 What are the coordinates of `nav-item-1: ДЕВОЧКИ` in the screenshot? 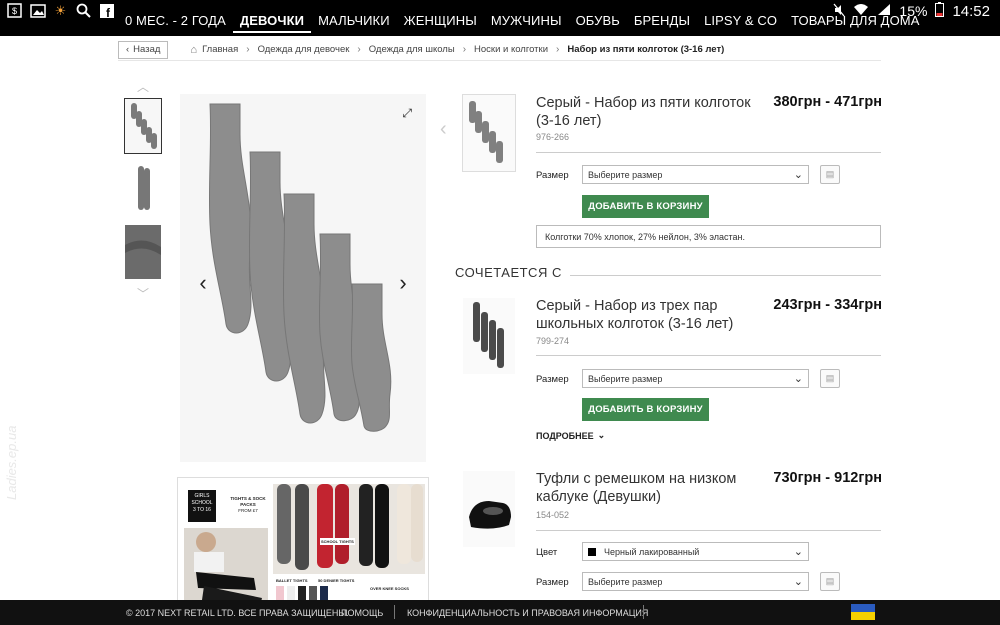 It's located at (272, 23).